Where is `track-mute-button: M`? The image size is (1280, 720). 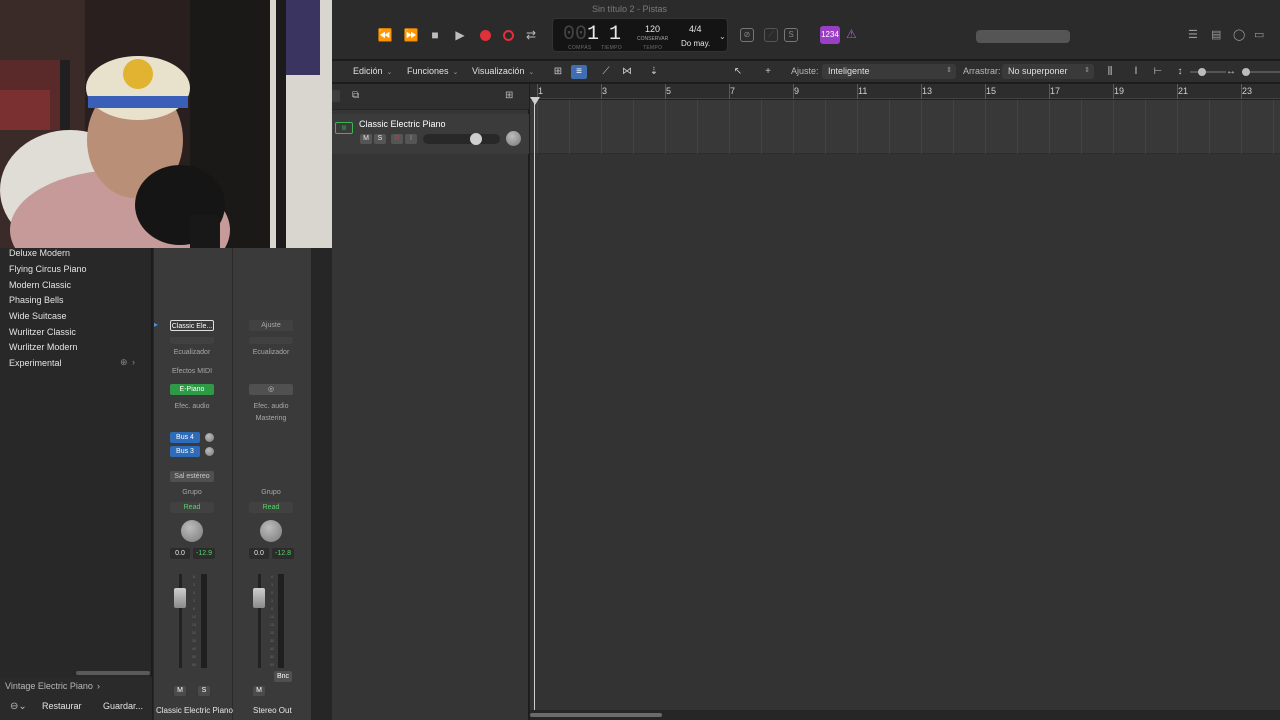
track-mute-button: M is located at coordinates (366, 139).